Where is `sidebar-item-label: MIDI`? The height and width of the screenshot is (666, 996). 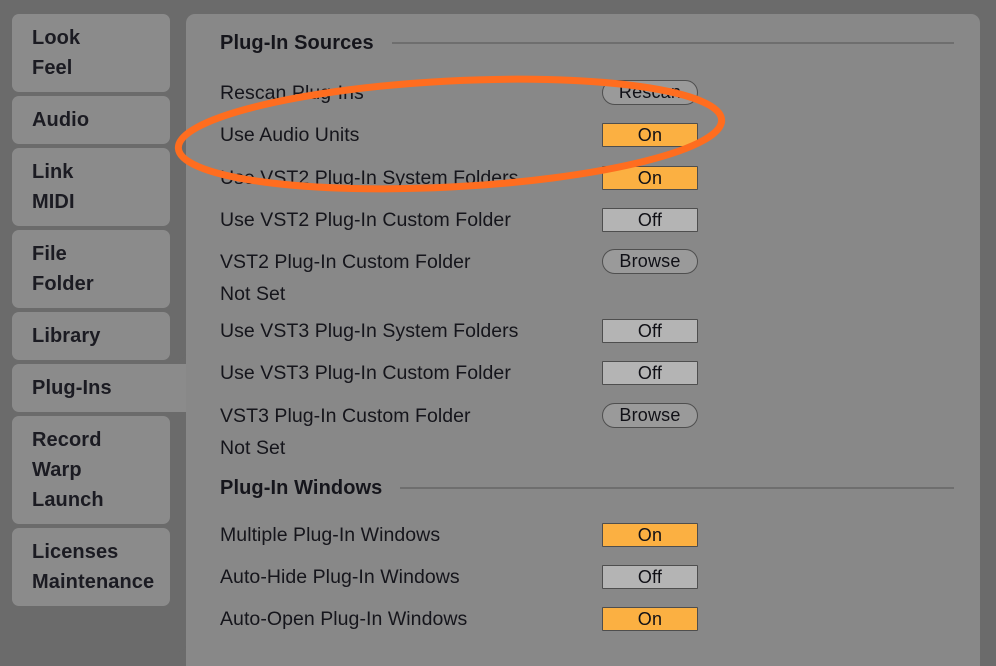 sidebar-item-label: MIDI is located at coordinates (53, 202).